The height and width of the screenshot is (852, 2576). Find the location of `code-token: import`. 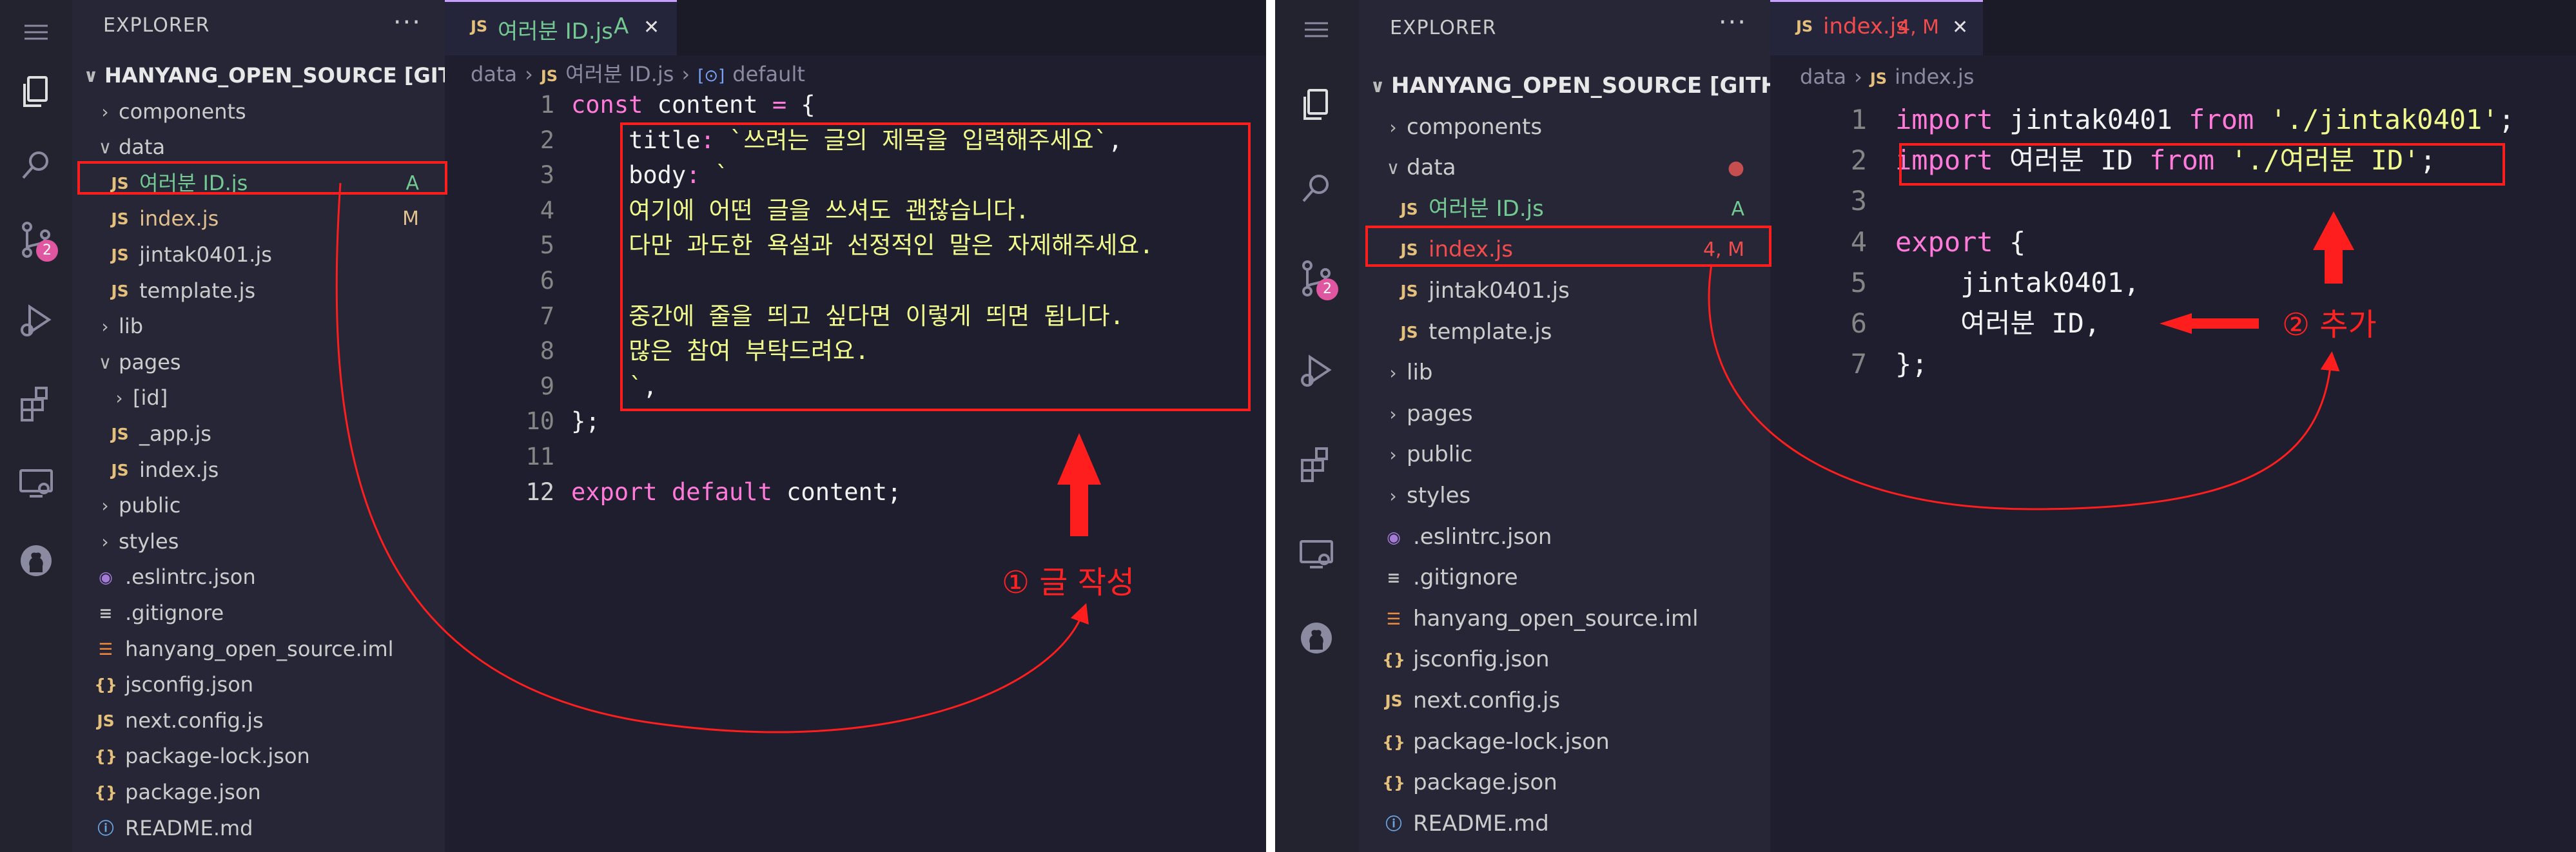

code-token: import is located at coordinates (1944, 119).